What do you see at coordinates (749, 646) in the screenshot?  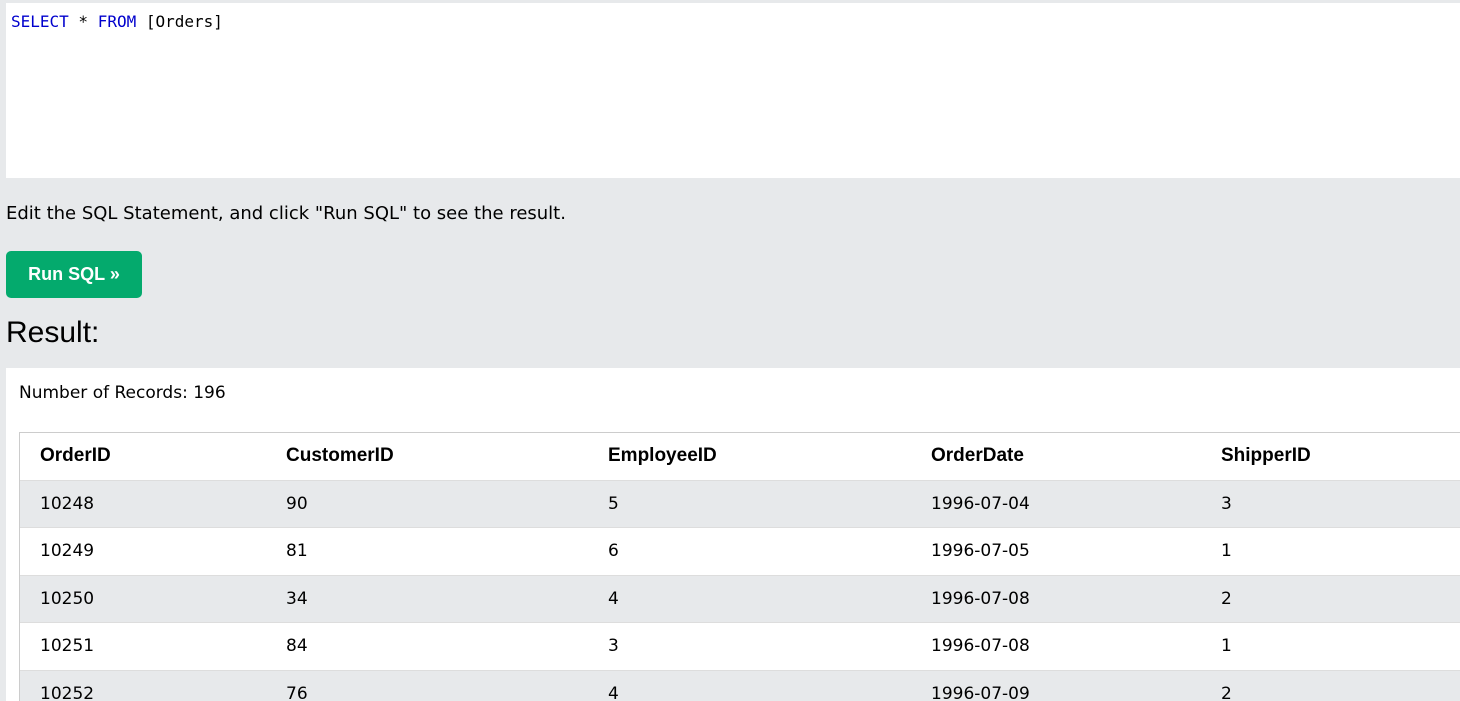 I see `cell-employeeid: 3` at bounding box center [749, 646].